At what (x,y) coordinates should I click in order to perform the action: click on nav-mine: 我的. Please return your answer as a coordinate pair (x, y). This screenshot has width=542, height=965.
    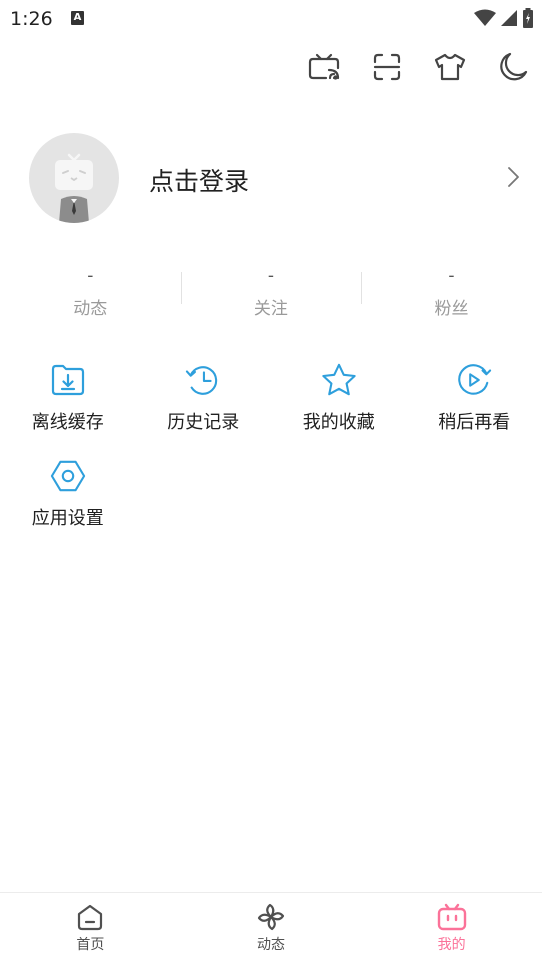
    Looking at the image, I should click on (451, 929).